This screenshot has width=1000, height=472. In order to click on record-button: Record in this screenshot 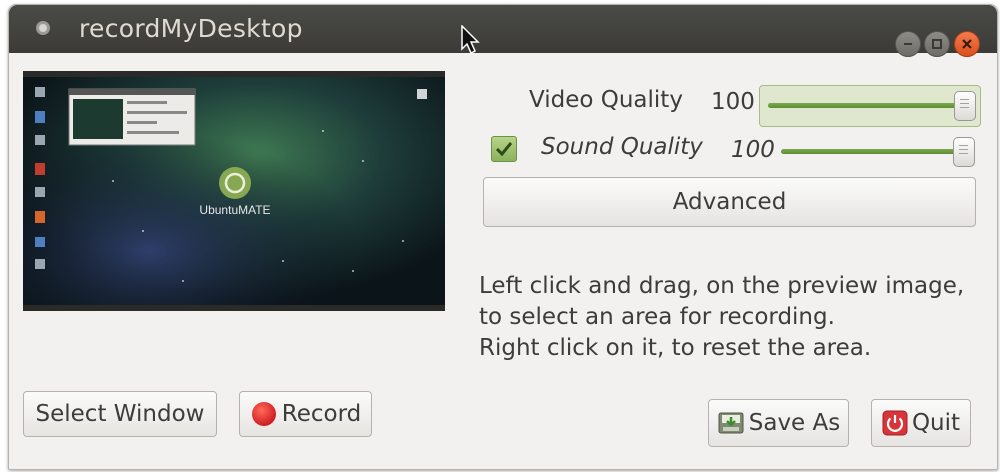, I will do `click(305, 414)`.